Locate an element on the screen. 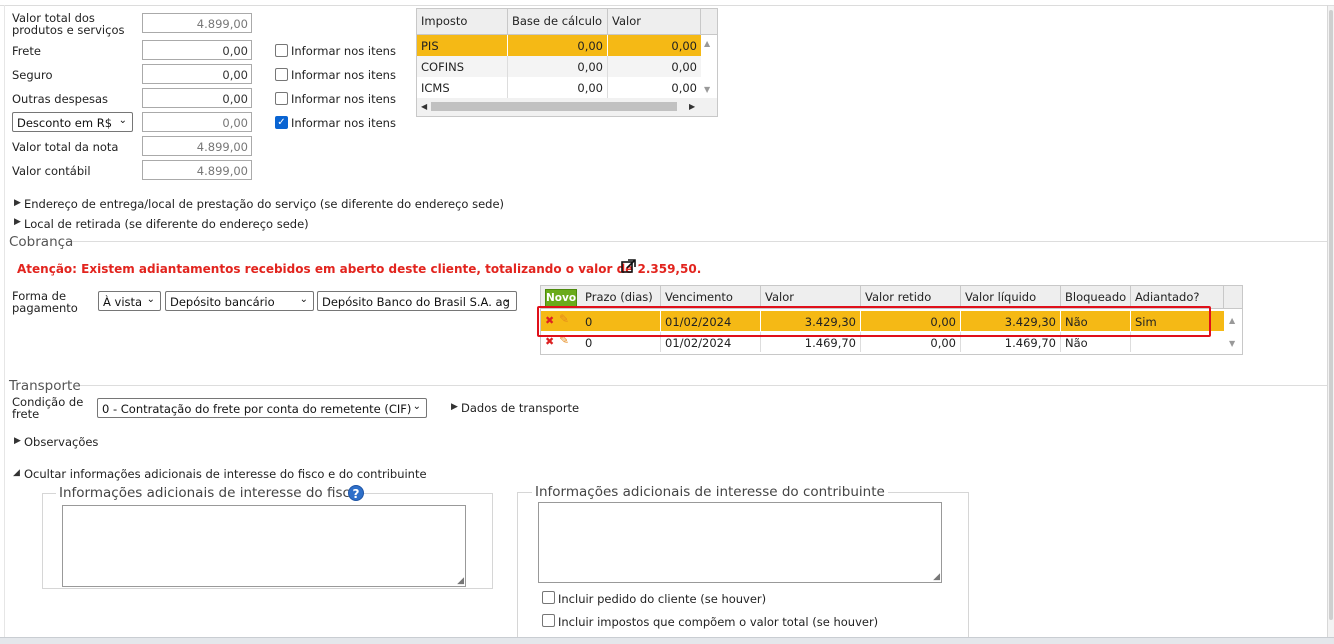 This screenshot has height=644, width=1334. meio-pagamento-value: Depósito bancário is located at coordinates (222, 302).